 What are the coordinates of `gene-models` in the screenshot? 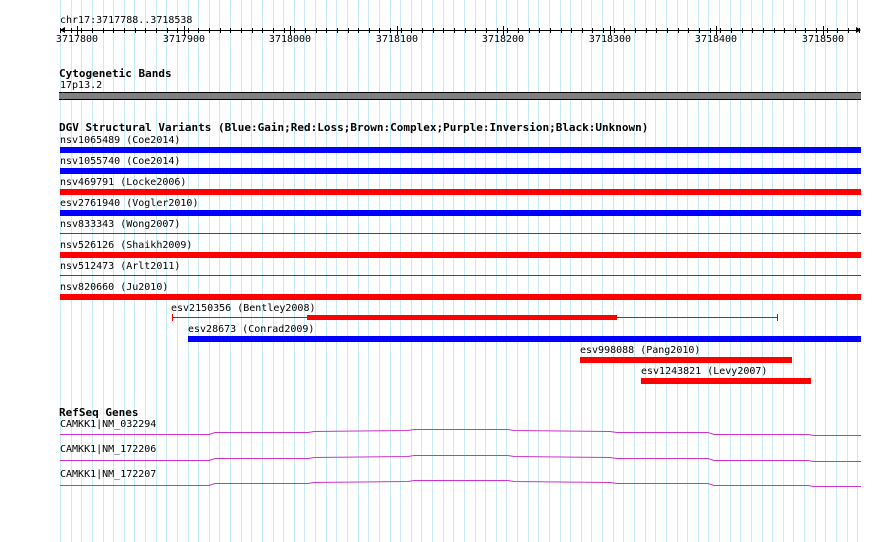 It's located at (460, 458).